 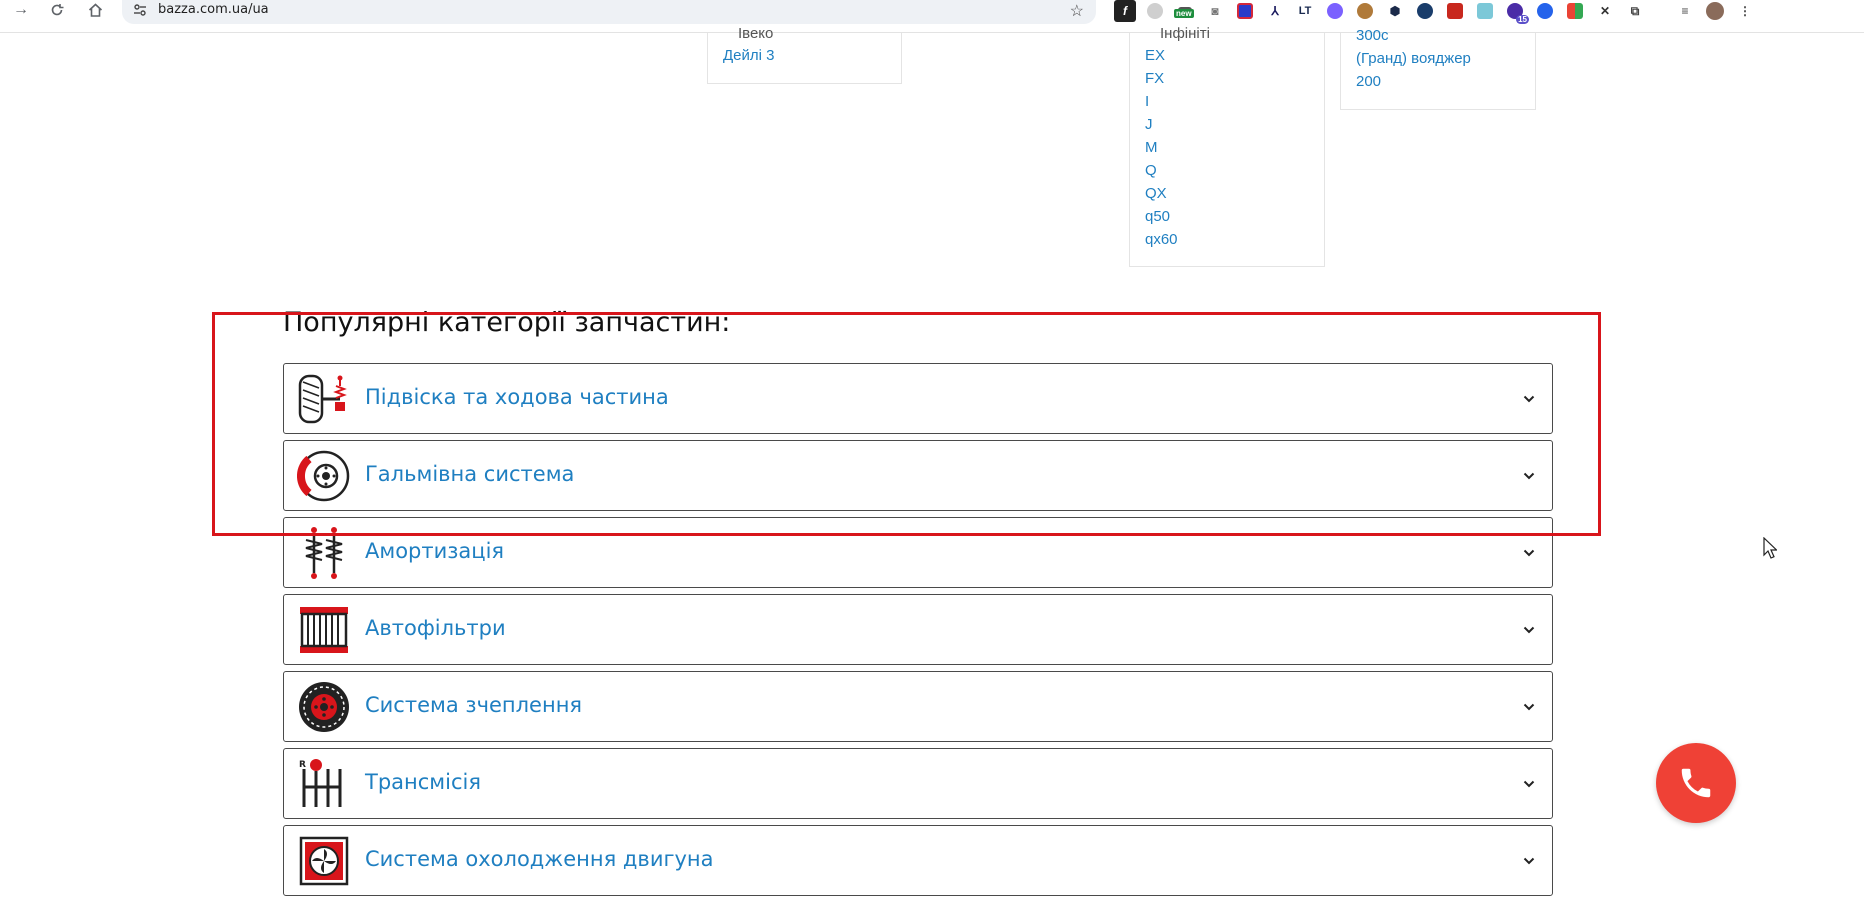 What do you see at coordinates (1245, 11) in the screenshot?
I see `extension-check-icon` at bounding box center [1245, 11].